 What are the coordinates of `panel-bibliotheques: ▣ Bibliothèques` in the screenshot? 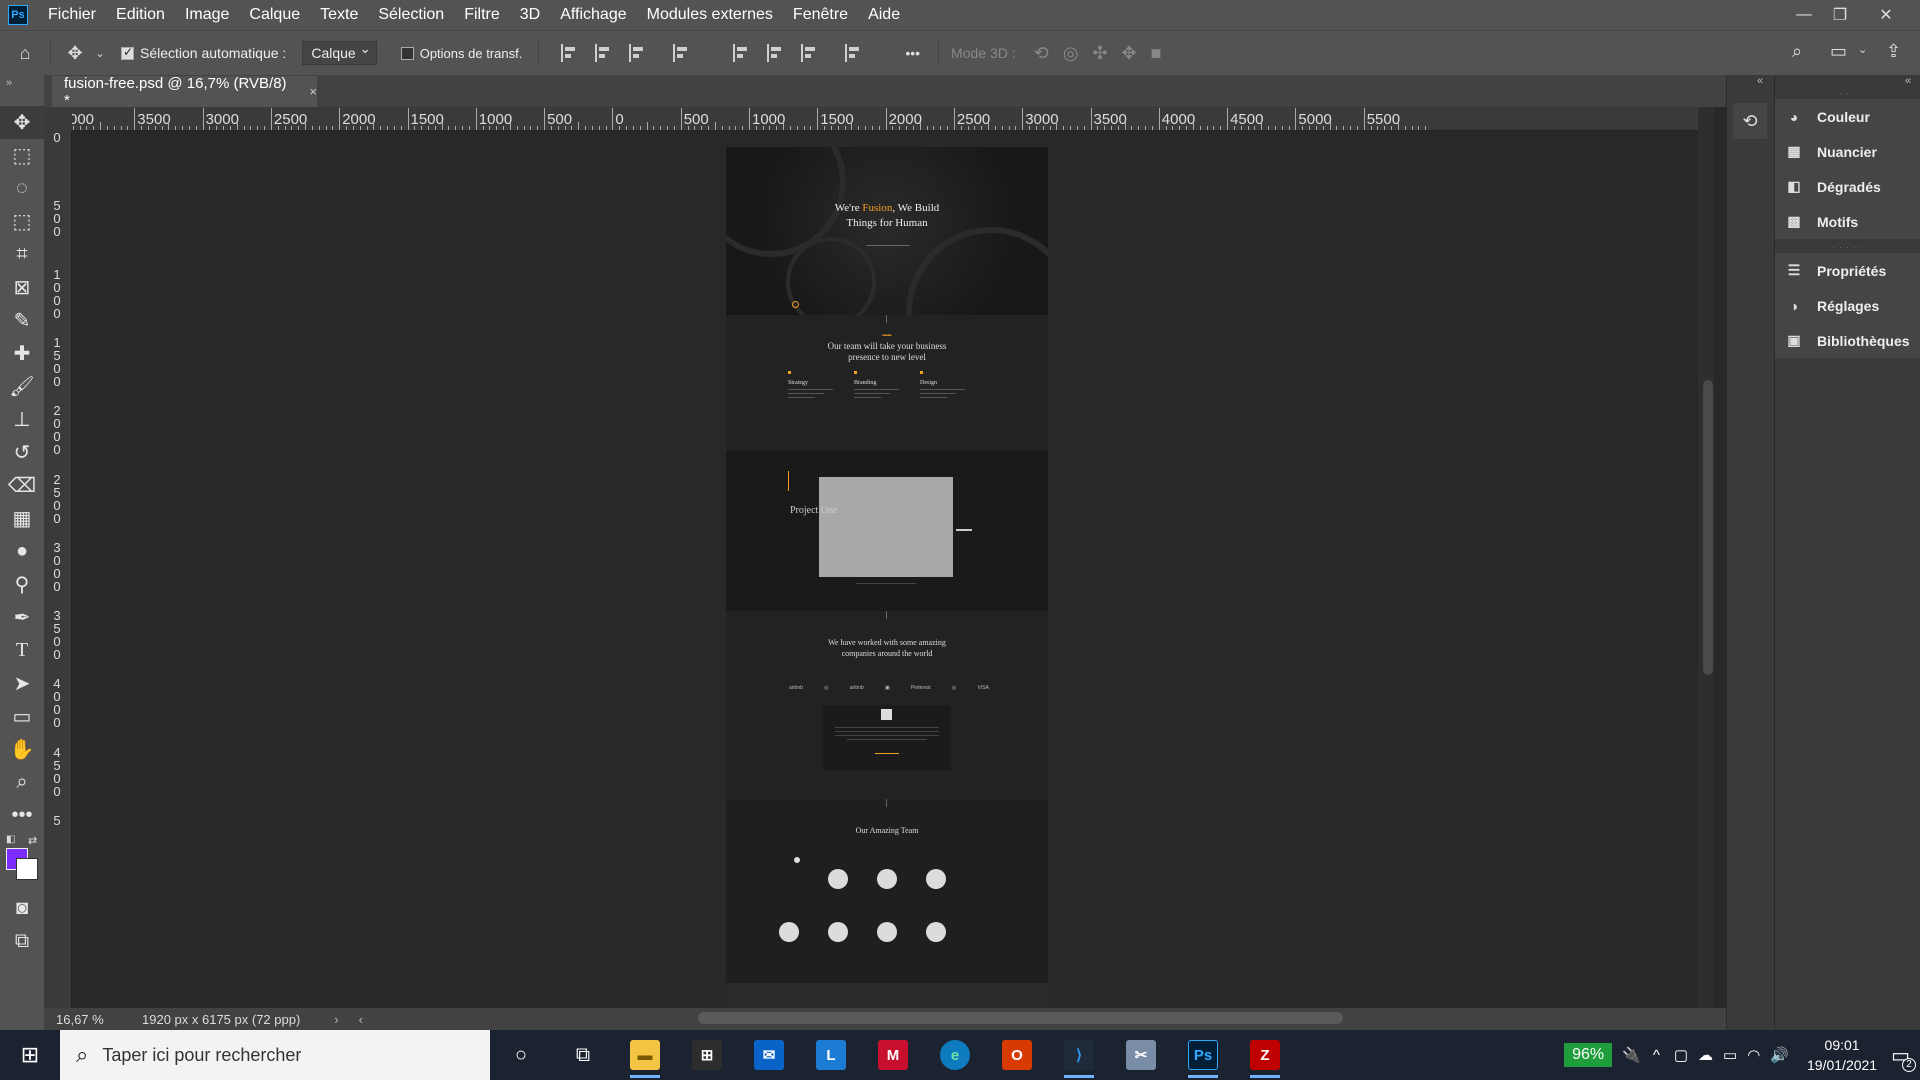 It's located at (1847, 340).